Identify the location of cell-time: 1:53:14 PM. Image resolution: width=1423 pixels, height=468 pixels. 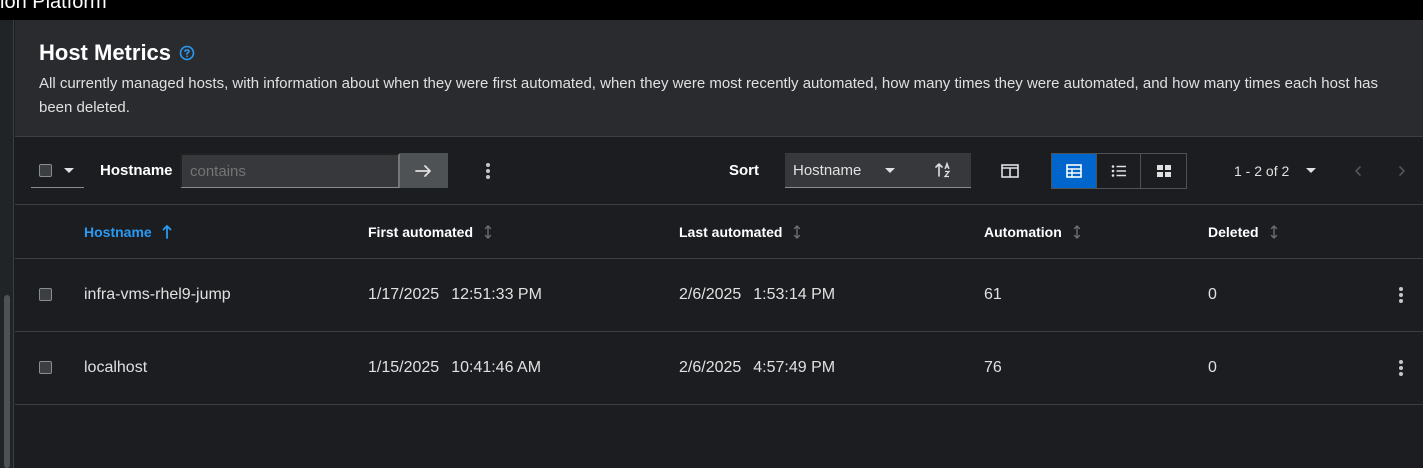
(794, 294).